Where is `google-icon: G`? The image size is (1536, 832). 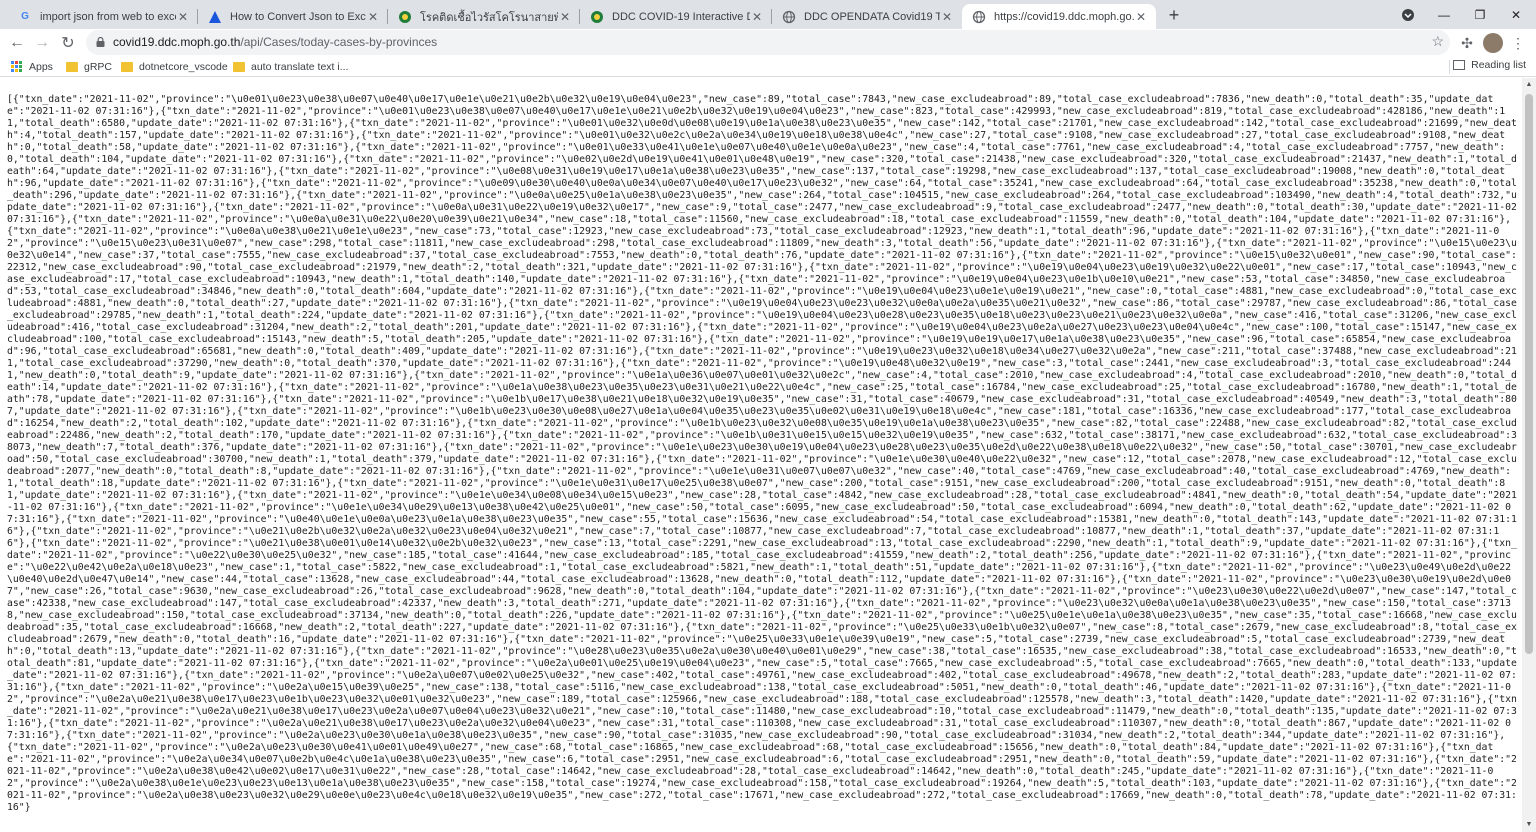
google-icon: G is located at coordinates (25, 16).